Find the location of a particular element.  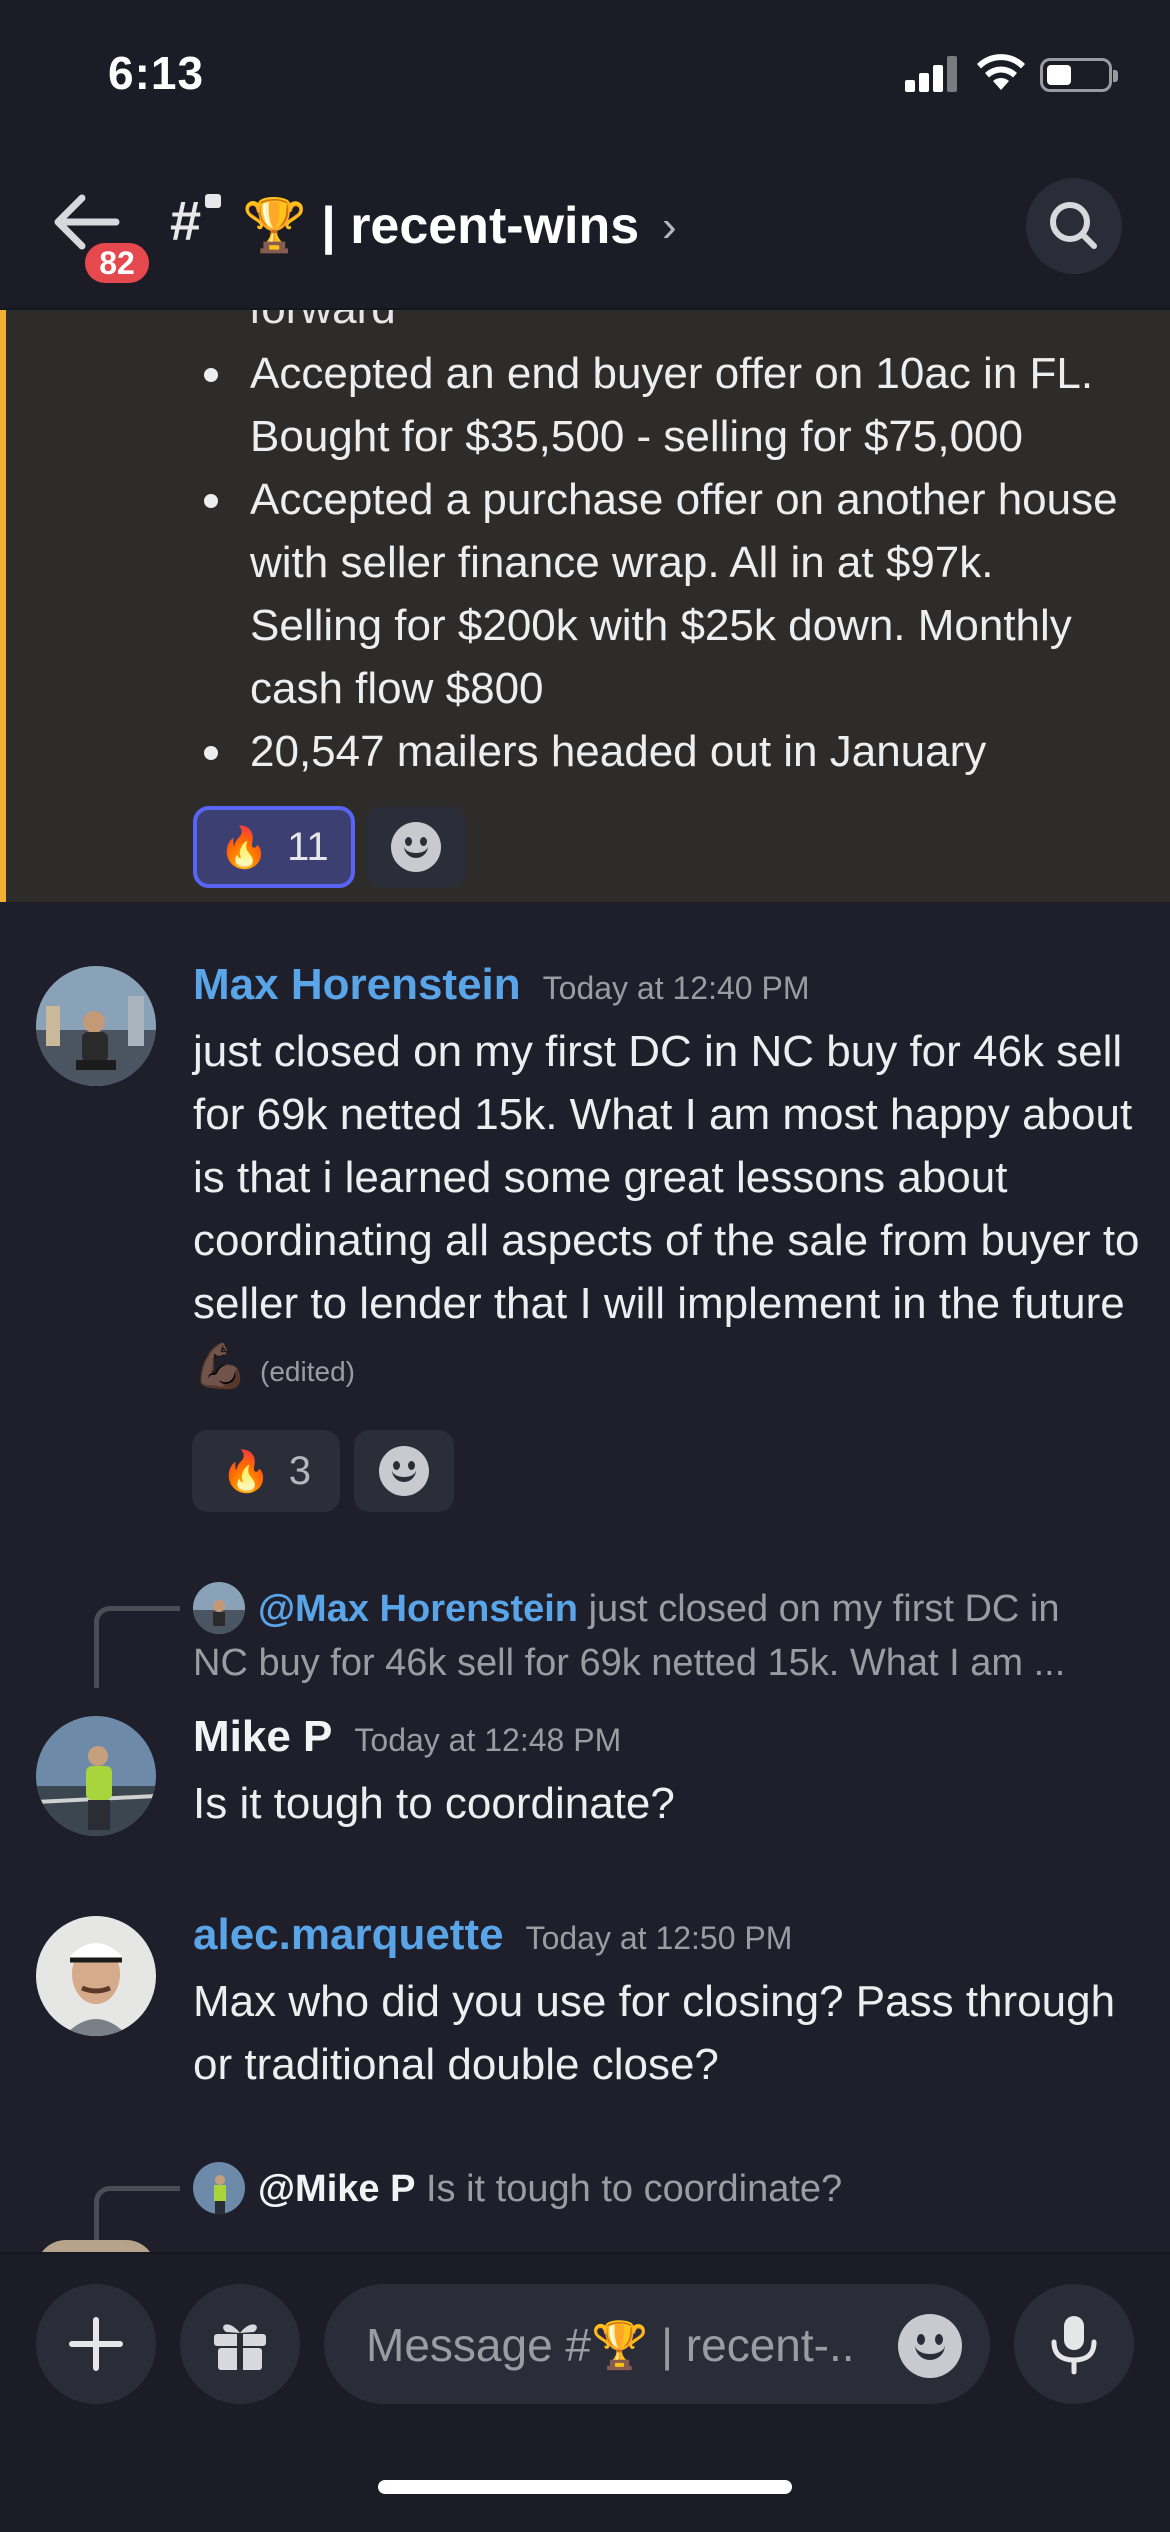

message-author: Max Horenstein Today at 12:40 PM is located at coordinates (501, 985).